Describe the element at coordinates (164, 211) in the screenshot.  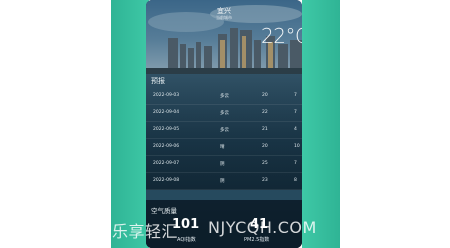
I see `air-quality-title: 空气质量` at that location.